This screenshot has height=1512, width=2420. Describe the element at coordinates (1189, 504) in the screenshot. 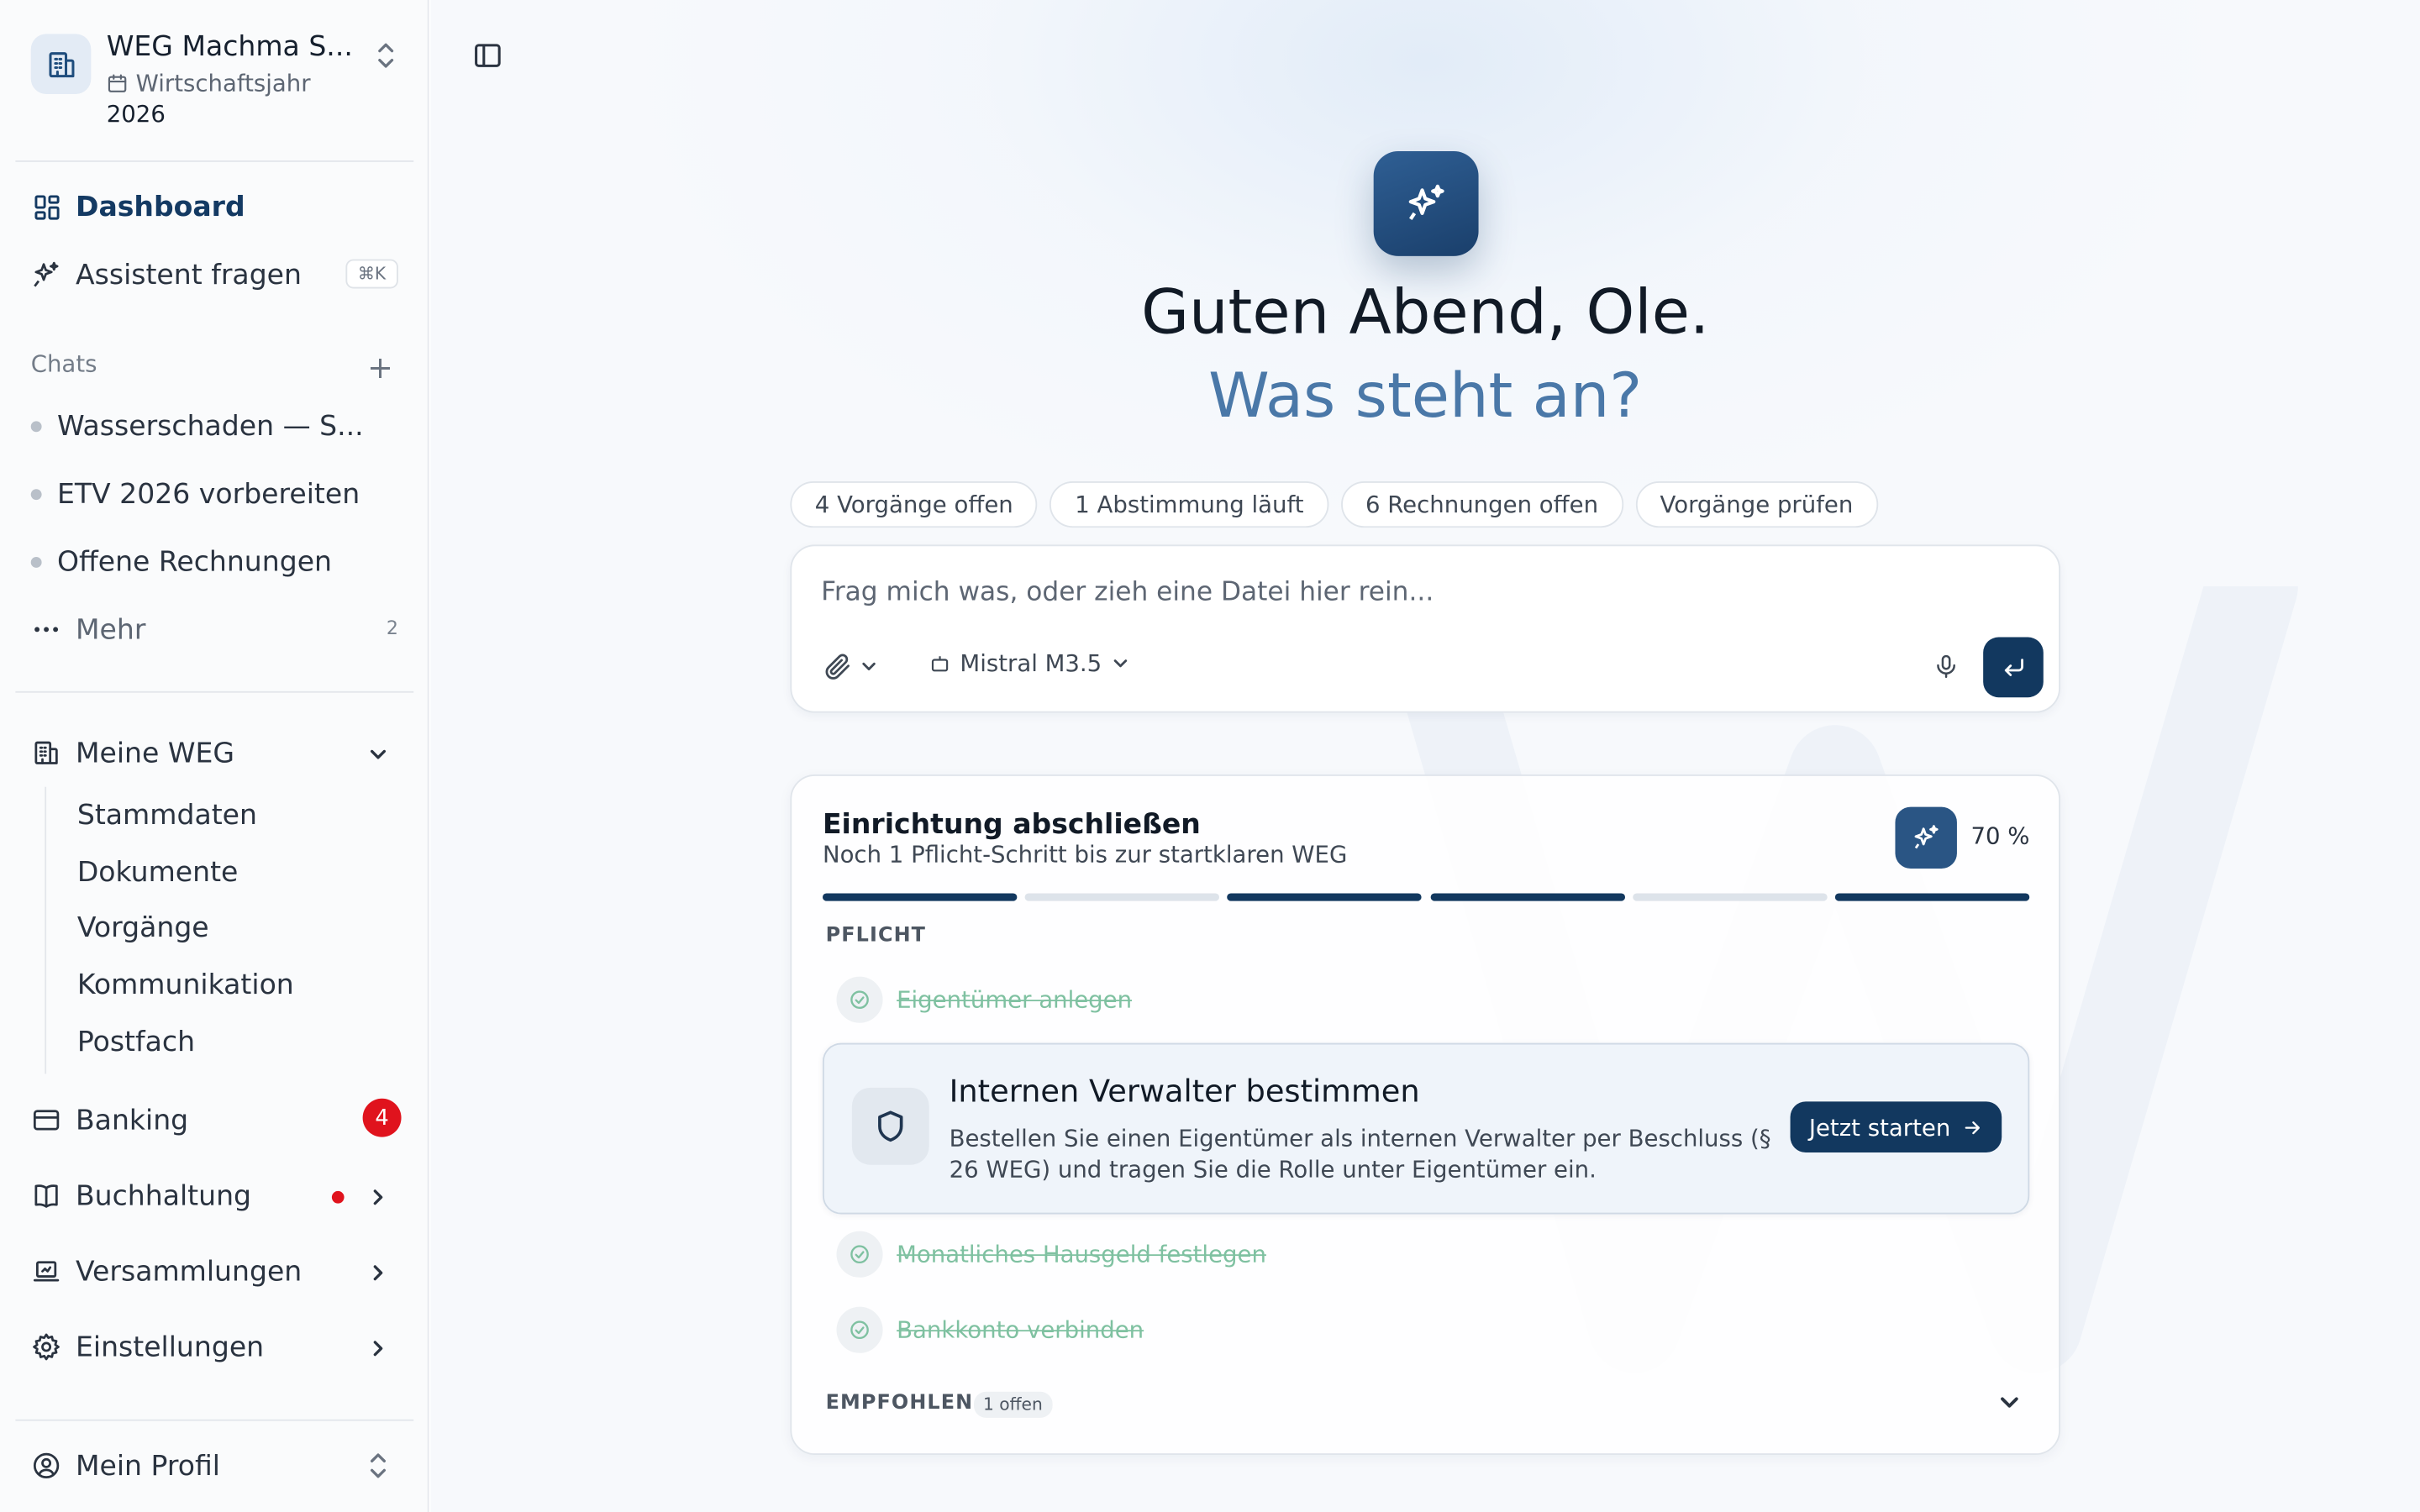

I see `quick-chip: 1 Abstimmung läuft` at that location.